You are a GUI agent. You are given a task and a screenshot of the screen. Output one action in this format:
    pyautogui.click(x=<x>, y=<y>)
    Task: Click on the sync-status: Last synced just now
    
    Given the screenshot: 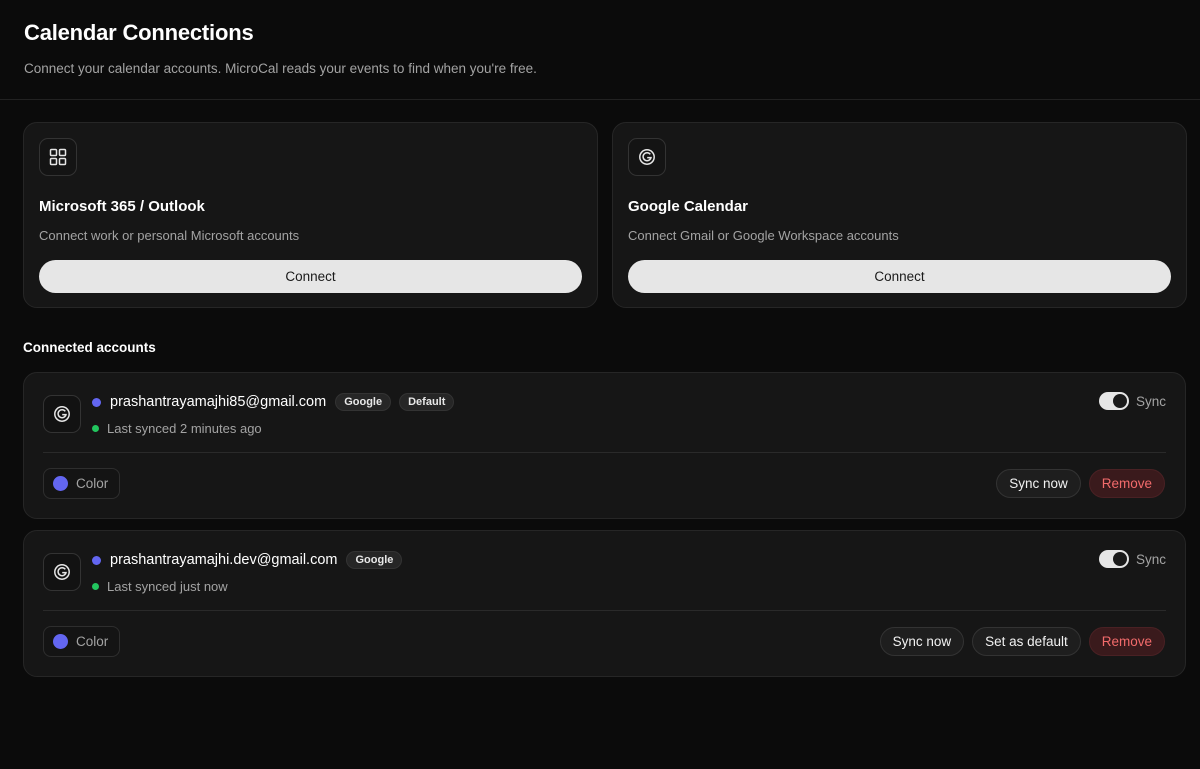 What is the action you would take?
    pyautogui.click(x=160, y=586)
    